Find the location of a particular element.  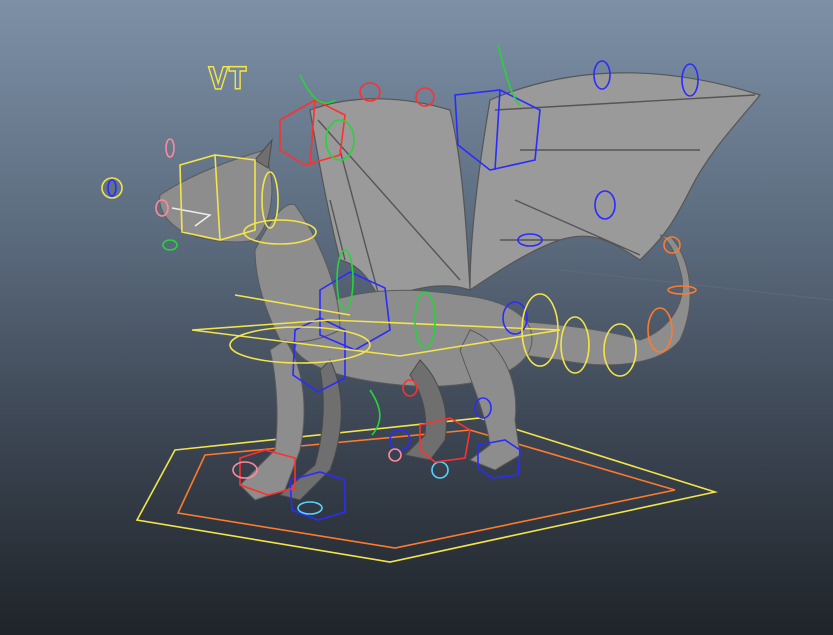

far-wing is located at coordinates (615, 182).